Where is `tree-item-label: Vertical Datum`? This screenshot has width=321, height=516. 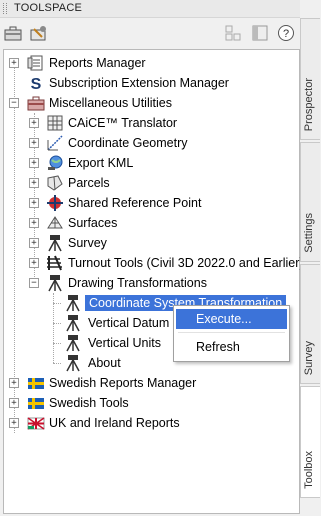
tree-item-label: Vertical Datum is located at coordinates (129, 323).